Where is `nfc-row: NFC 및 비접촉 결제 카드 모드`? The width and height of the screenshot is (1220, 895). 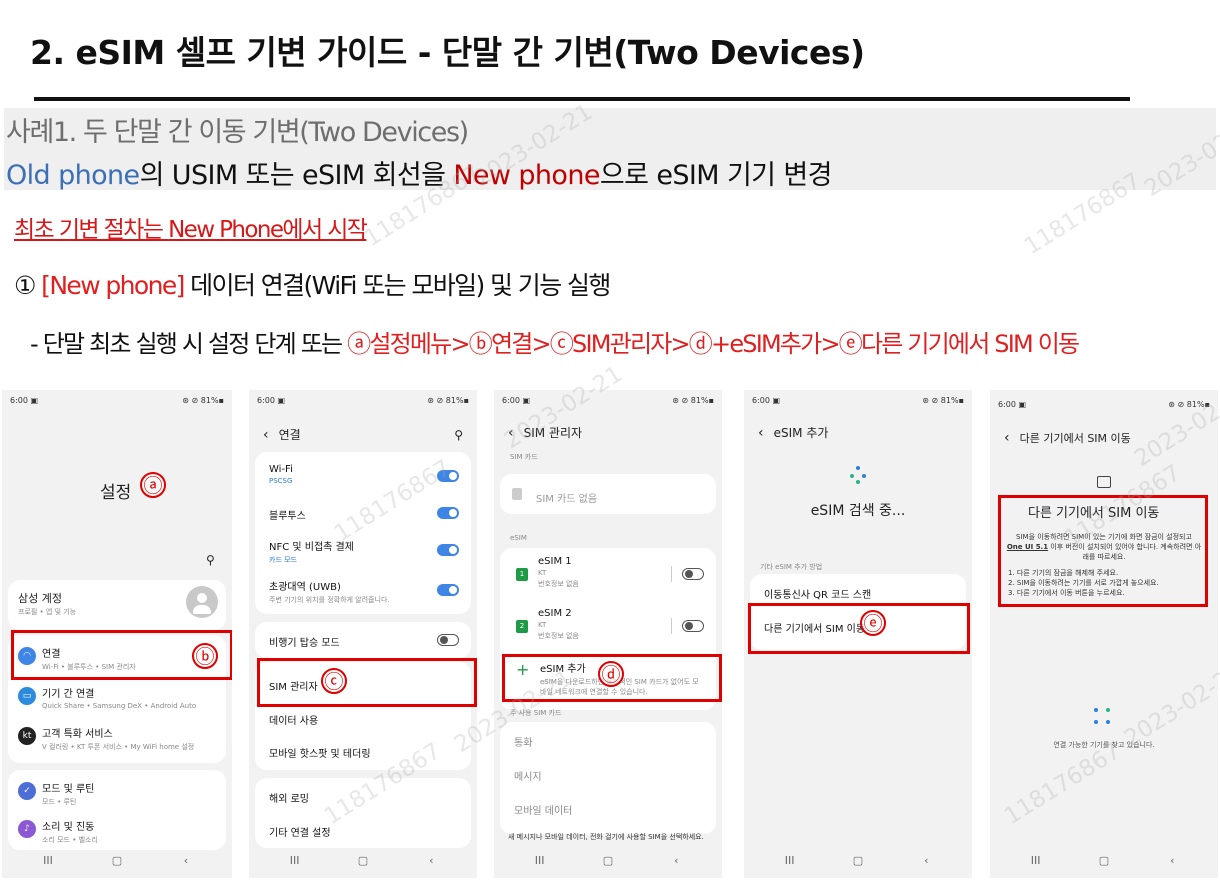
nfc-row: NFC 및 비접촉 결제 카드 모드 is located at coordinates (363, 551).